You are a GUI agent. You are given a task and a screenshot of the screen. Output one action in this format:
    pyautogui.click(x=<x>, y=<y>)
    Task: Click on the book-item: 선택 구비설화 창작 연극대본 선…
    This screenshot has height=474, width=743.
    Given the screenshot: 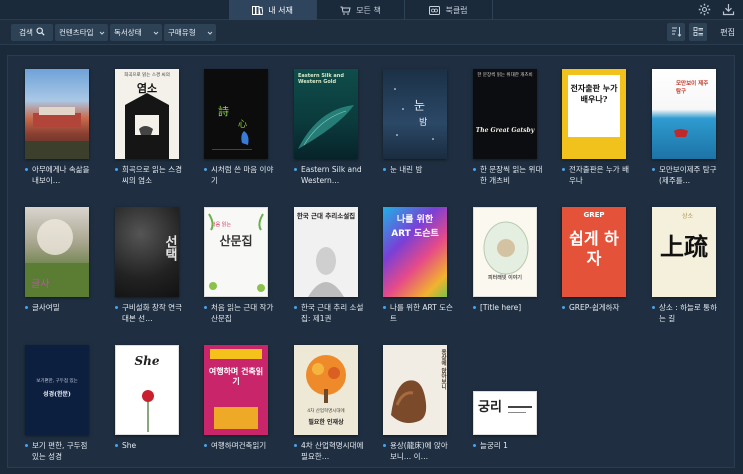 What is the action you would take?
    pyautogui.click(x=150, y=265)
    